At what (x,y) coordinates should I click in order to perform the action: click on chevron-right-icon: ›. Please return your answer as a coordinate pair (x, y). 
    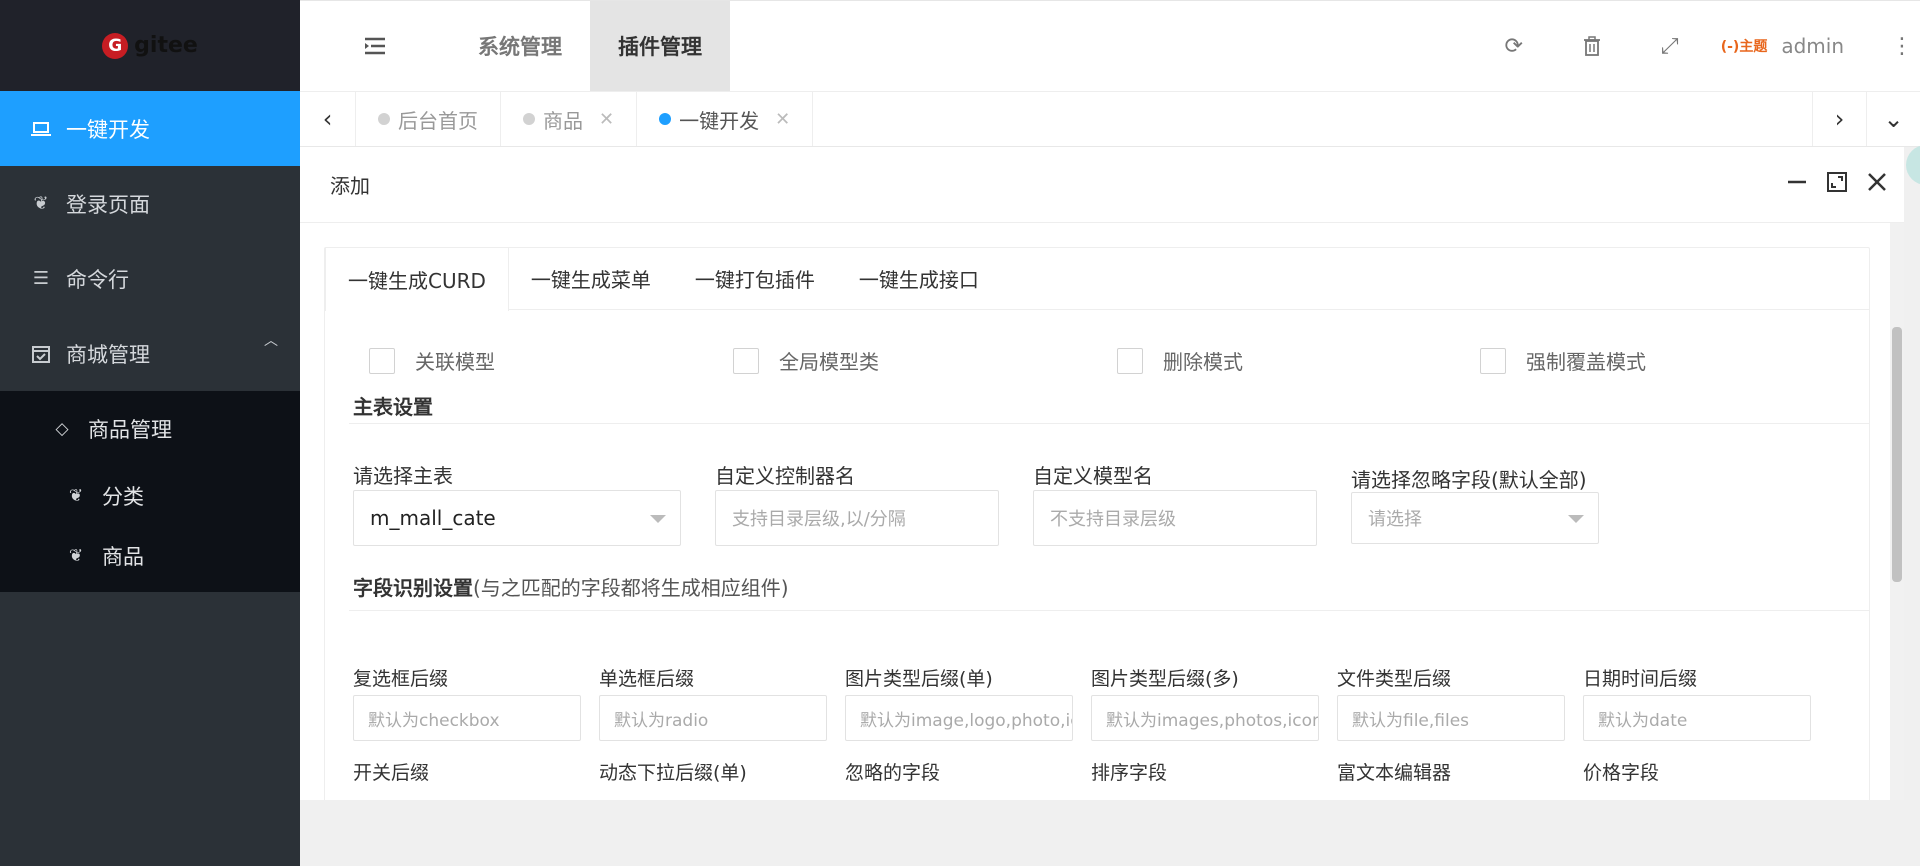
    Looking at the image, I should click on (1839, 119).